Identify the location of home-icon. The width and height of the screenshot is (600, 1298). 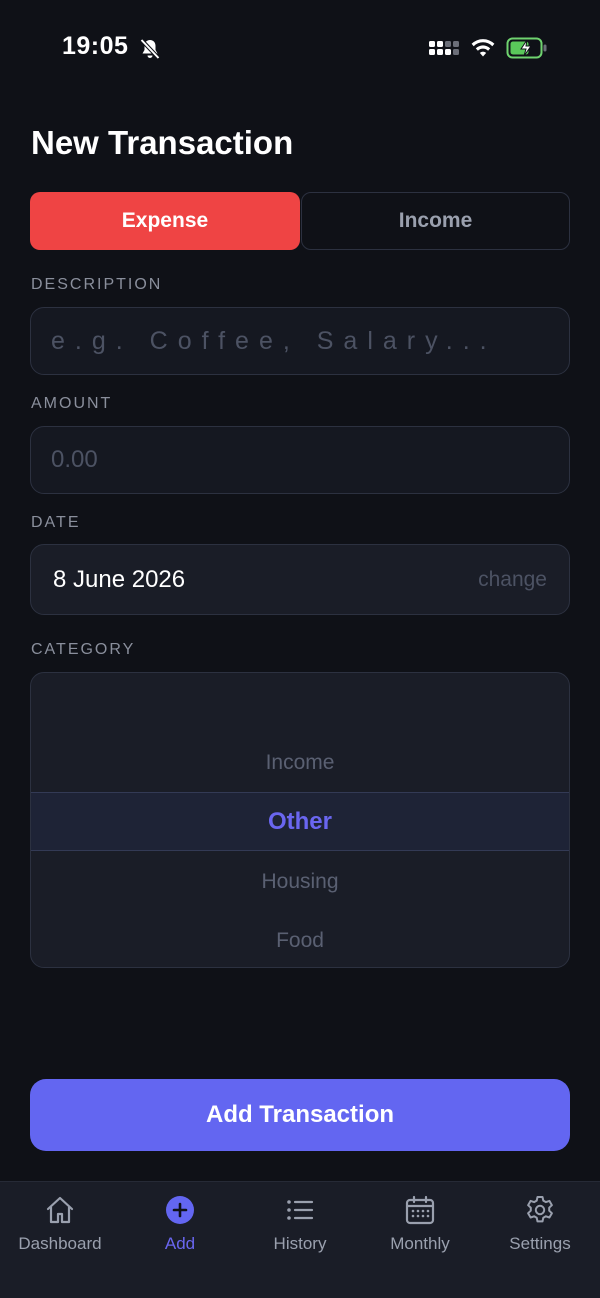
(60, 1210).